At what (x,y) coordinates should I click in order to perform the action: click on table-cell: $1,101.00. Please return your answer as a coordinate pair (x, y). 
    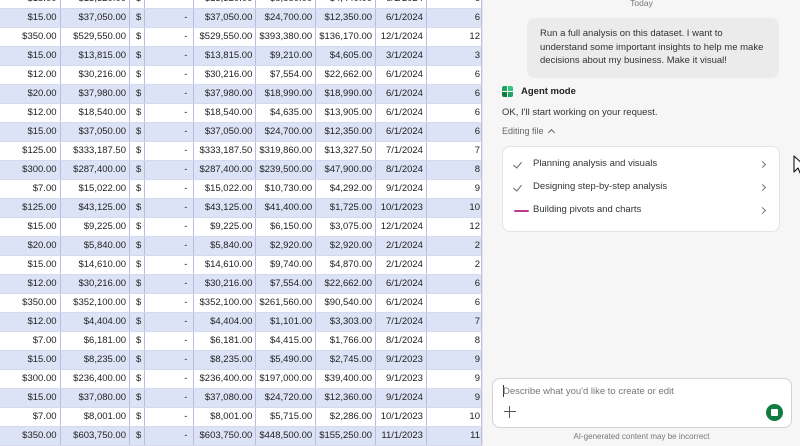
    Looking at the image, I should click on (286, 322).